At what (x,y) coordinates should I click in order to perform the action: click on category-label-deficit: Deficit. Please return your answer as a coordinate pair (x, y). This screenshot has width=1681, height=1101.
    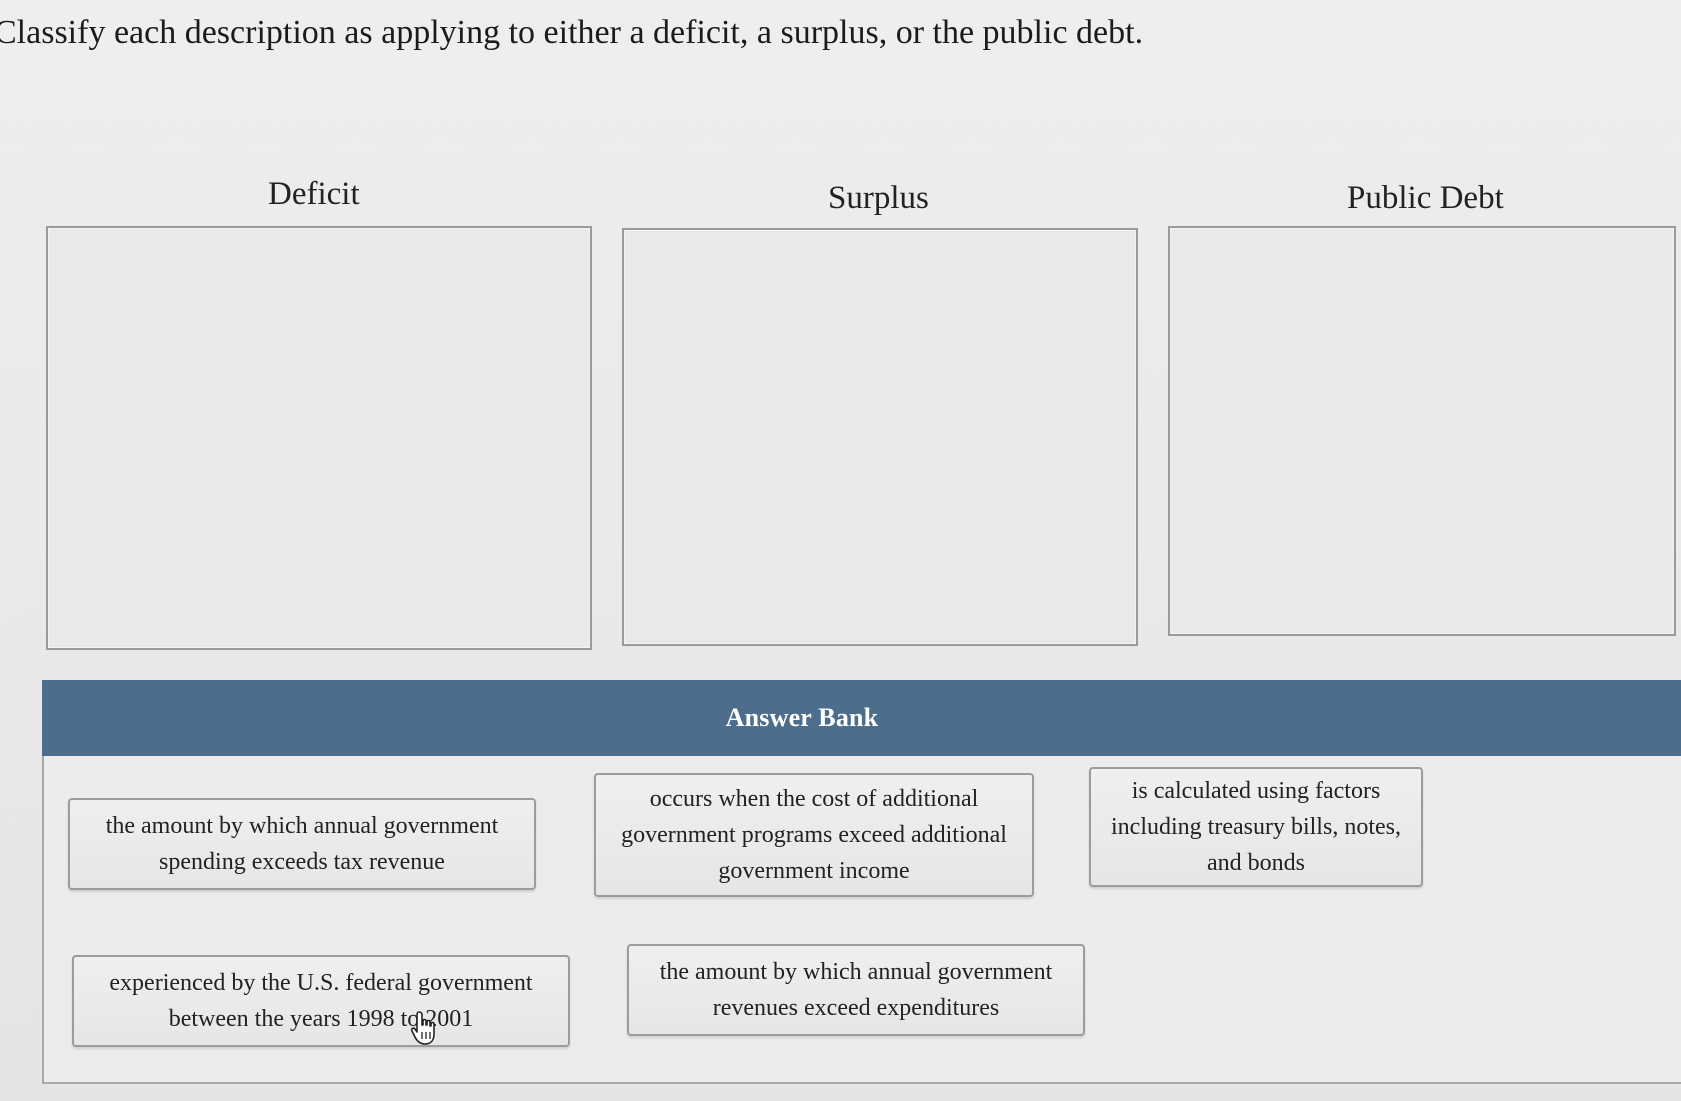
    Looking at the image, I should click on (314, 194).